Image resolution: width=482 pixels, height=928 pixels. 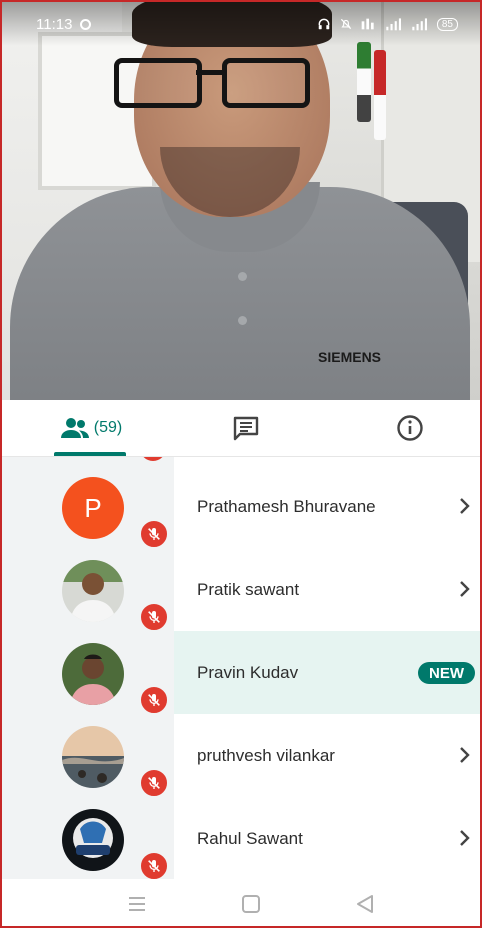 What do you see at coordinates (446, 673) in the screenshot?
I see `new-badge: NEW` at bounding box center [446, 673].